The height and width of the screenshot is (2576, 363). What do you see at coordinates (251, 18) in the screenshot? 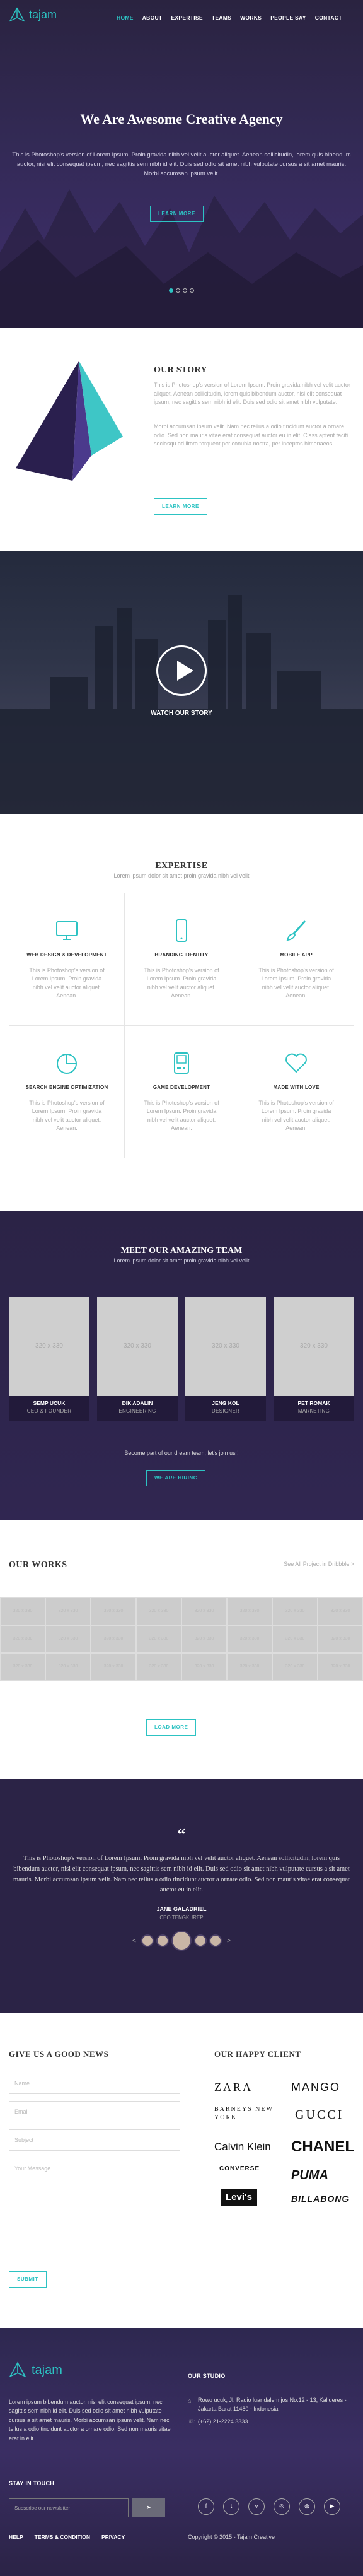
I see `menu-item-works: WORKS` at bounding box center [251, 18].